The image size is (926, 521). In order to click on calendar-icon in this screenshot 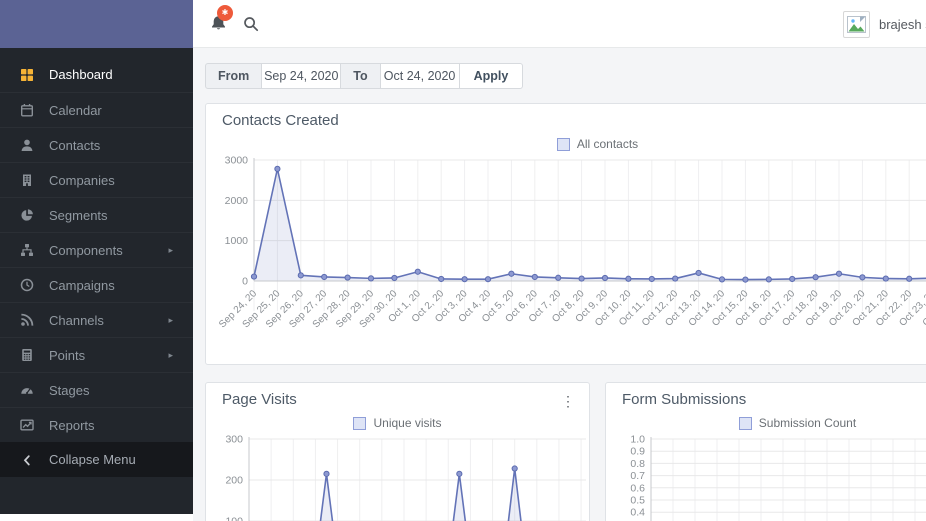, I will do `click(26, 110)`.